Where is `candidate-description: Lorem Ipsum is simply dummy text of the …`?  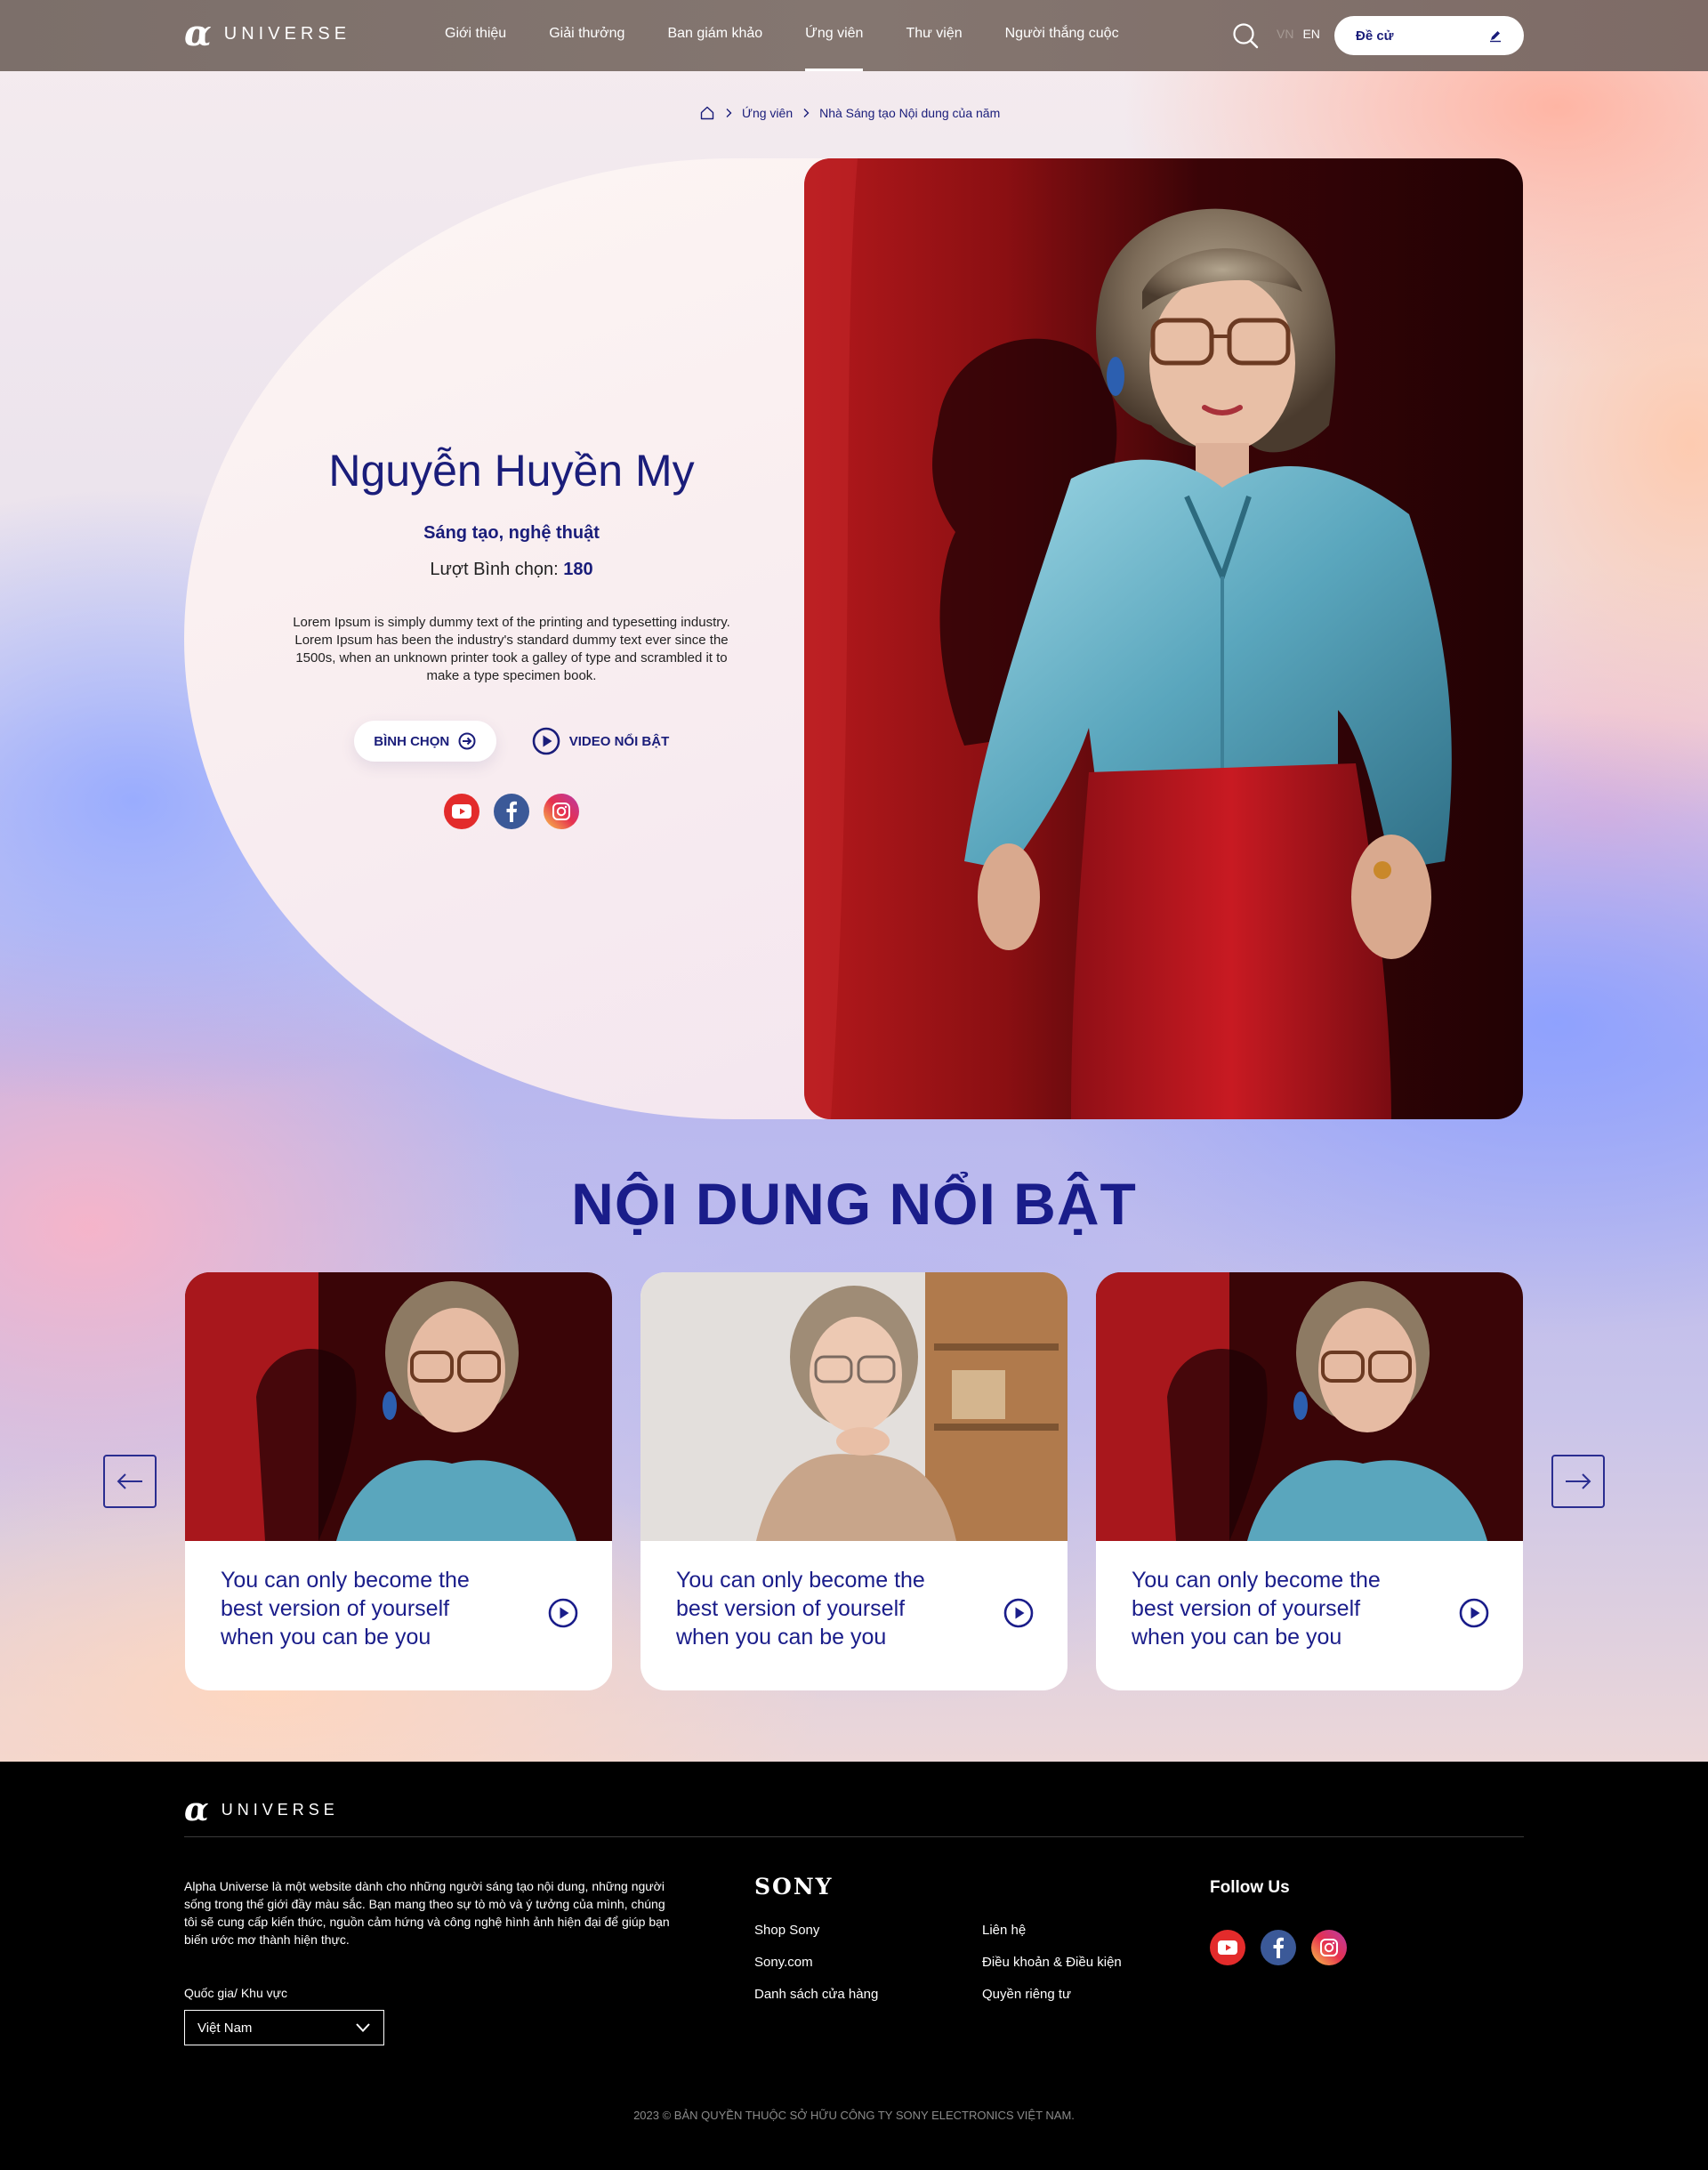
candidate-description: Lorem Ipsum is simply dummy text of the … is located at coordinates (511, 649).